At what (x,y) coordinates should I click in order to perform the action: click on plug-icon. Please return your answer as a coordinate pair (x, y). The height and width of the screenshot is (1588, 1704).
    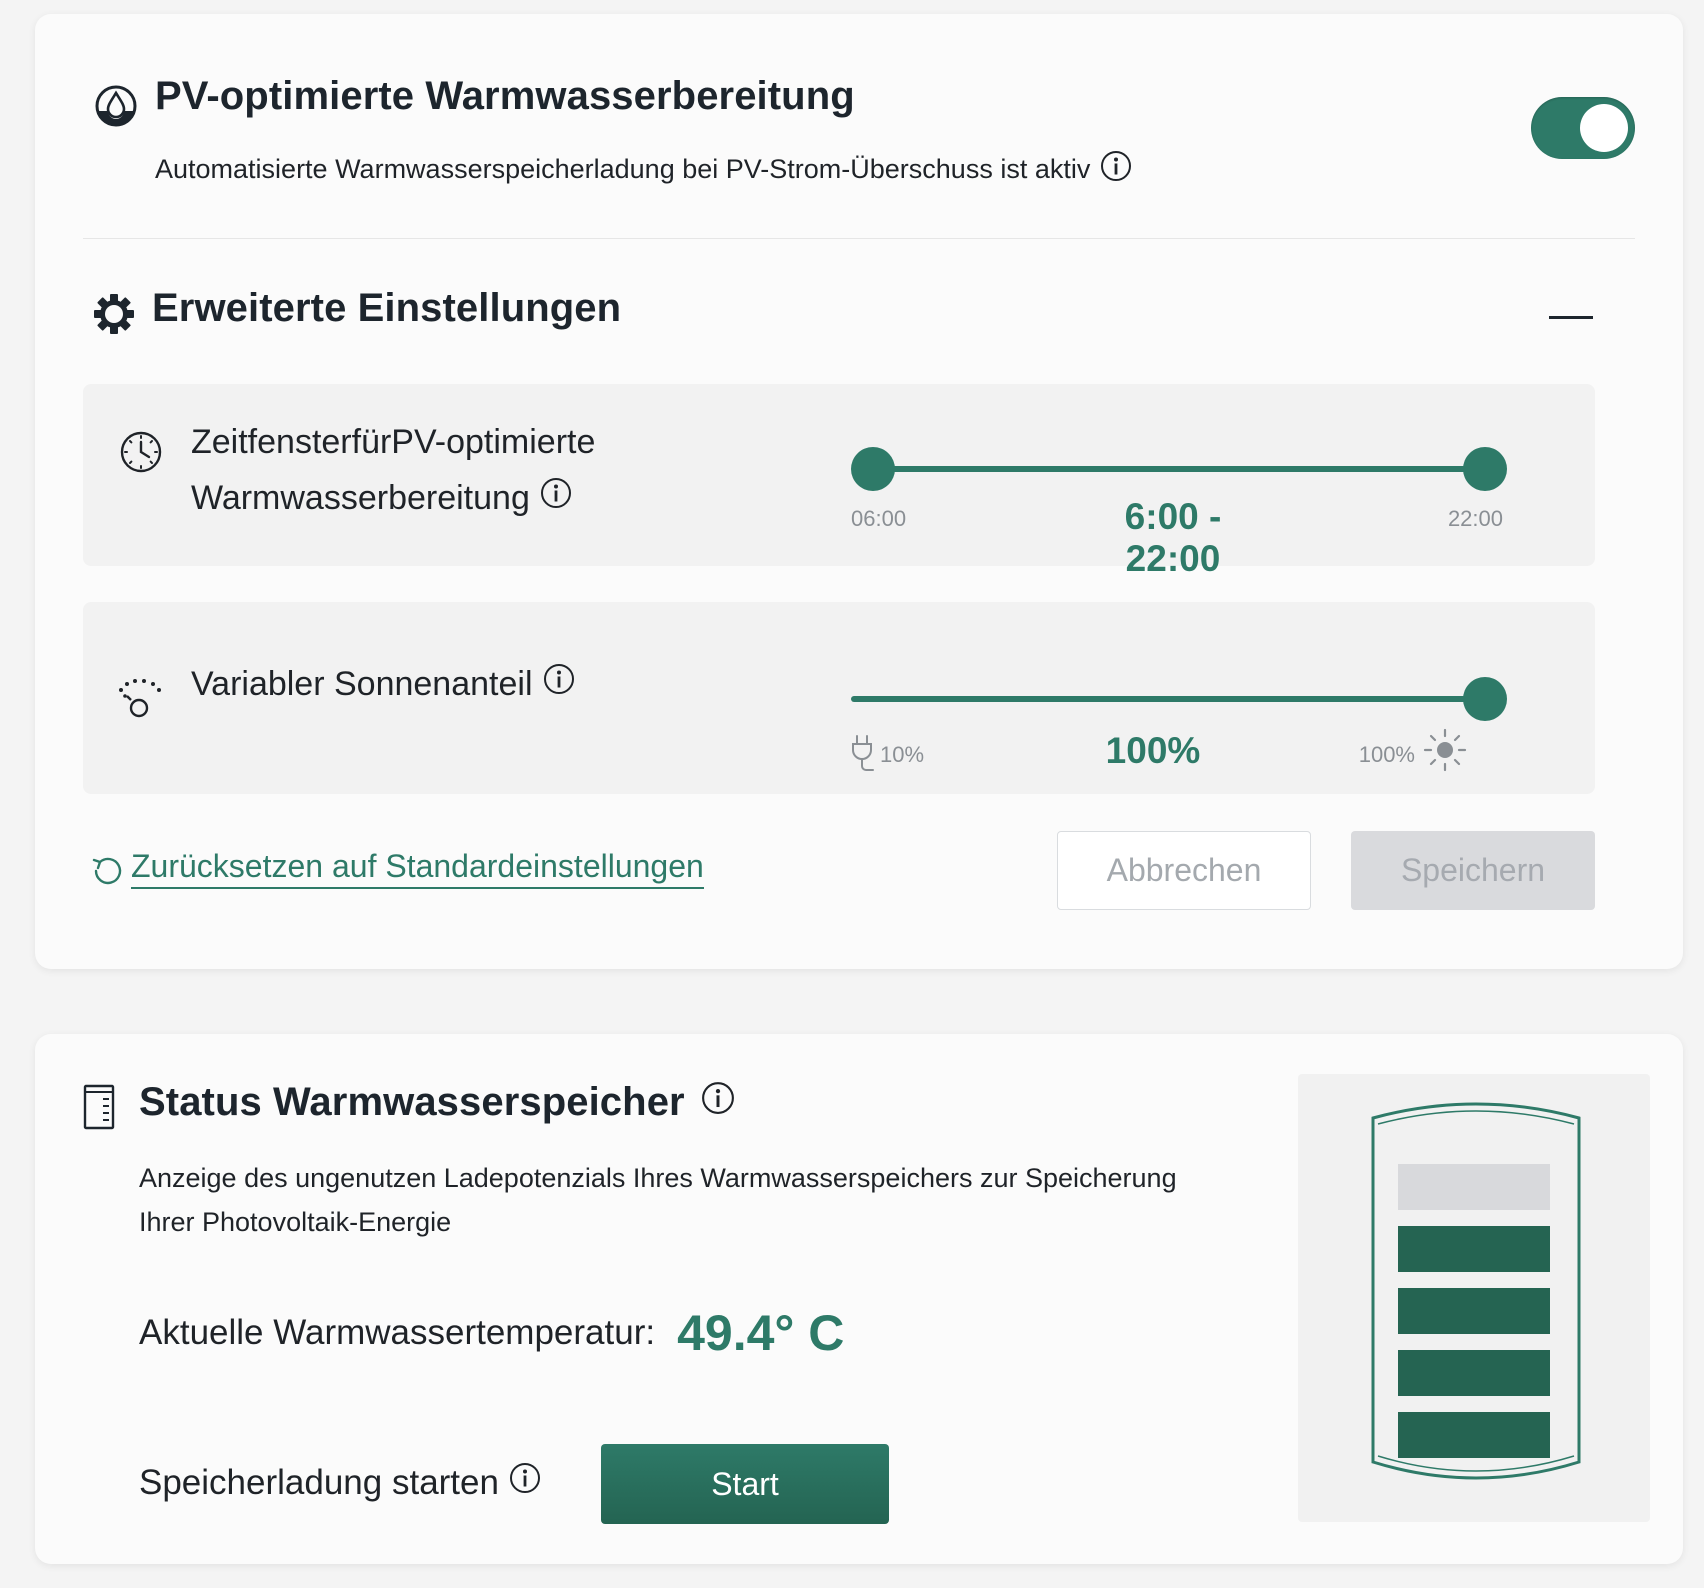
    Looking at the image, I should click on (862, 754).